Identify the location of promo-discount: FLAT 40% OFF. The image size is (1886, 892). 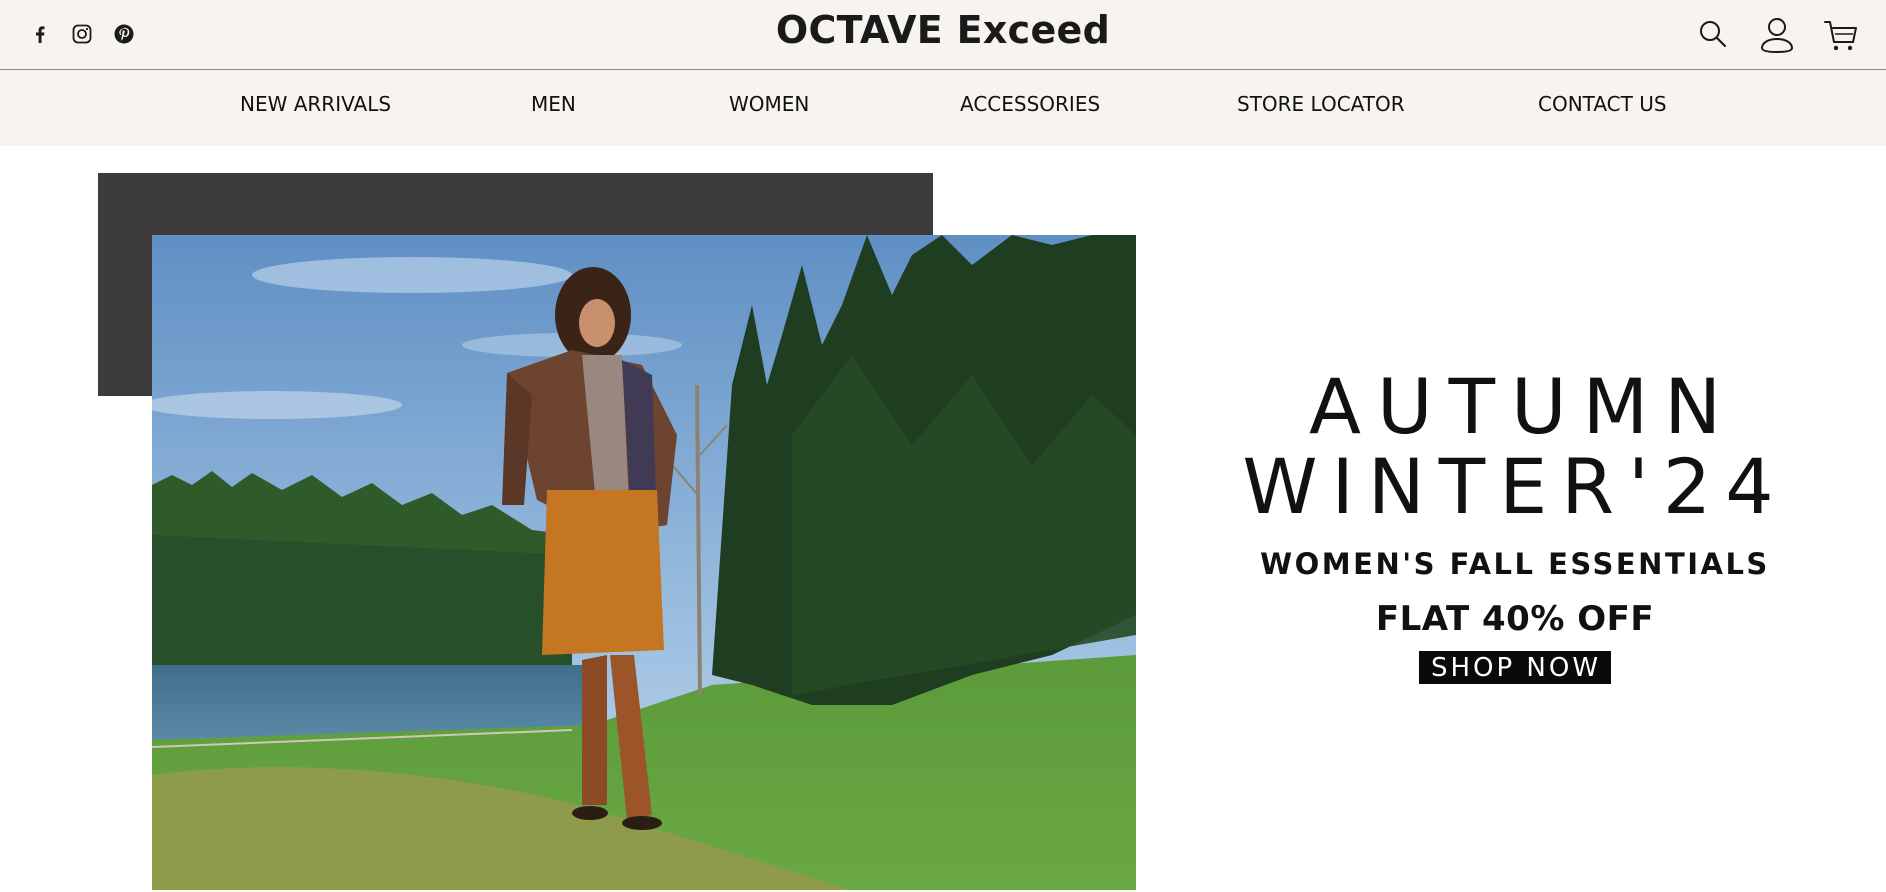
(1515, 619).